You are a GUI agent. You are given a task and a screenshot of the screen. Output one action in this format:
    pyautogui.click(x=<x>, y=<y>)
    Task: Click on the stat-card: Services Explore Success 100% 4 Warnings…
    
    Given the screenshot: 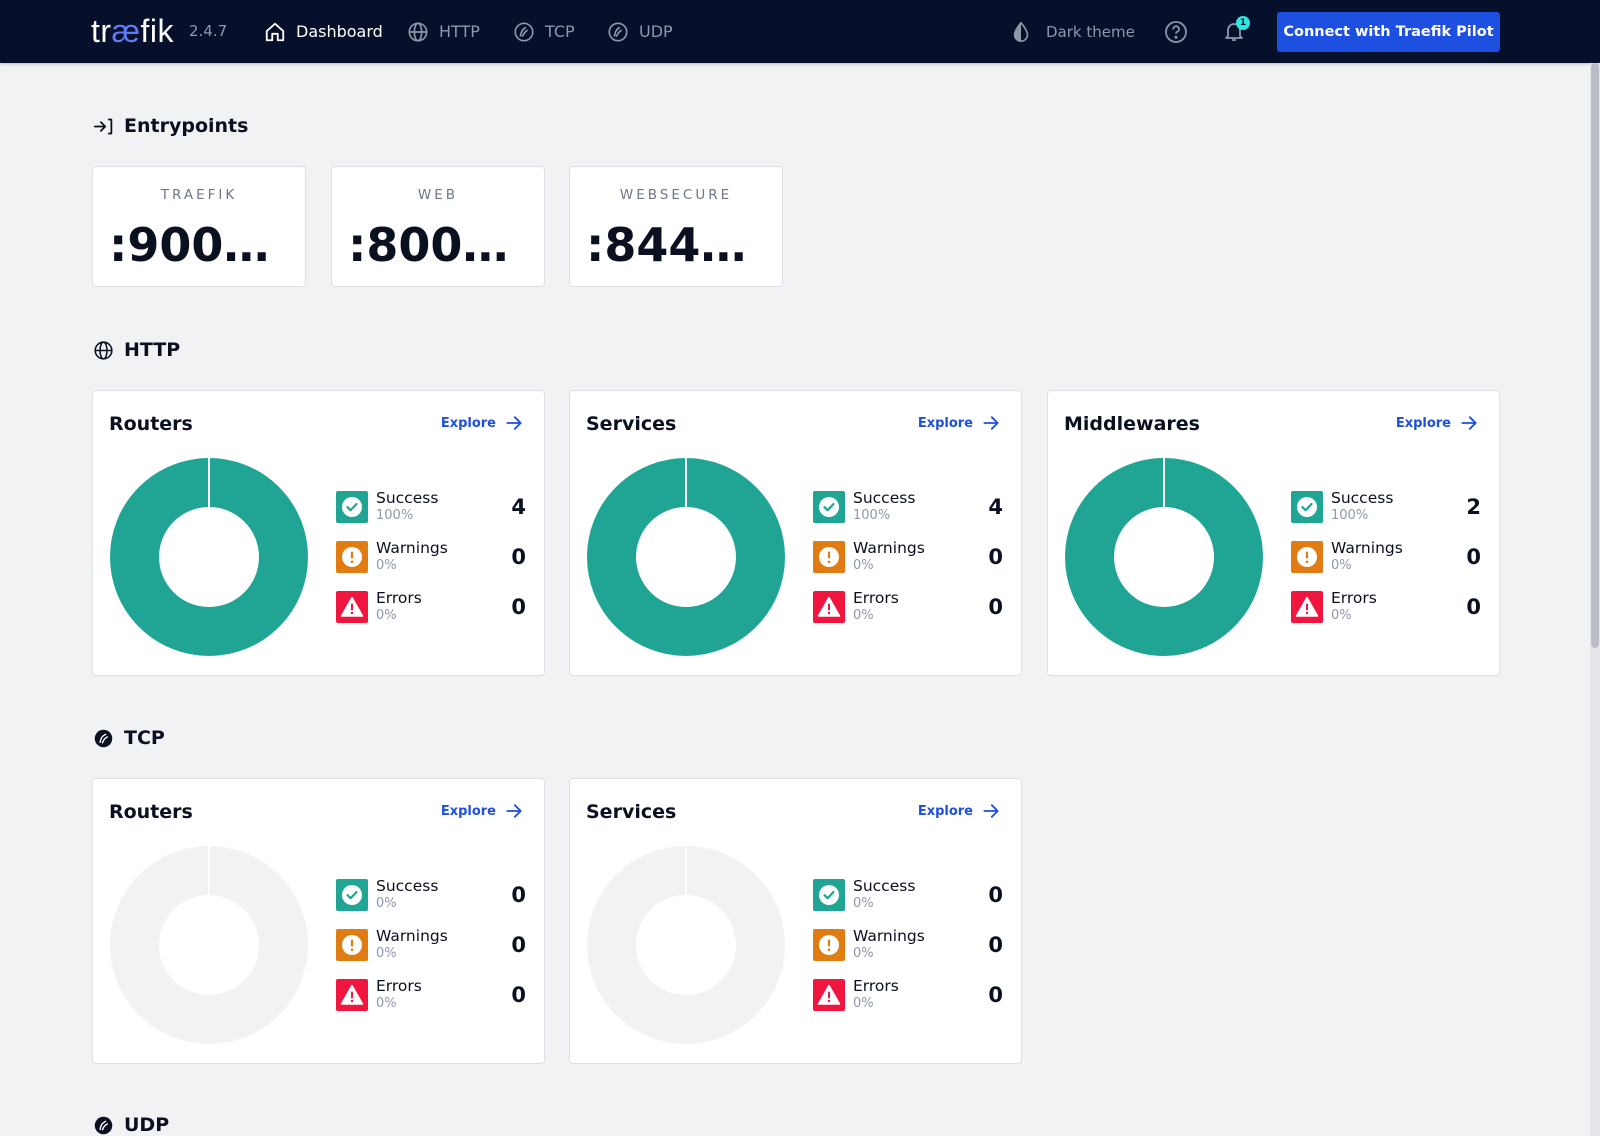 What is the action you would take?
    pyautogui.click(x=795, y=533)
    